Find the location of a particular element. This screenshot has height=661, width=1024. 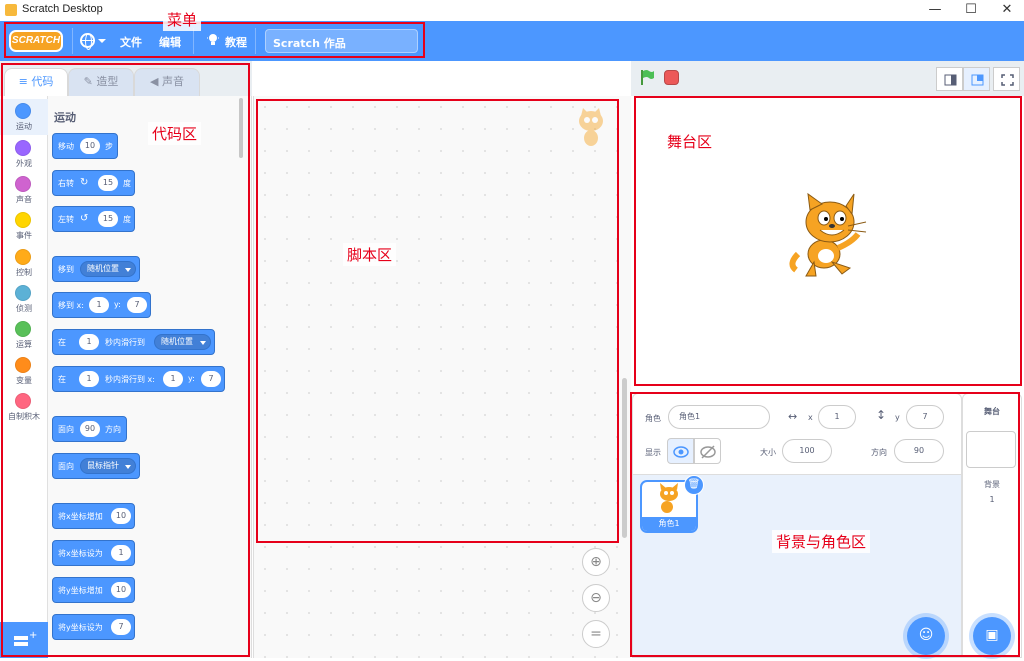

stop-button is located at coordinates (671, 77).